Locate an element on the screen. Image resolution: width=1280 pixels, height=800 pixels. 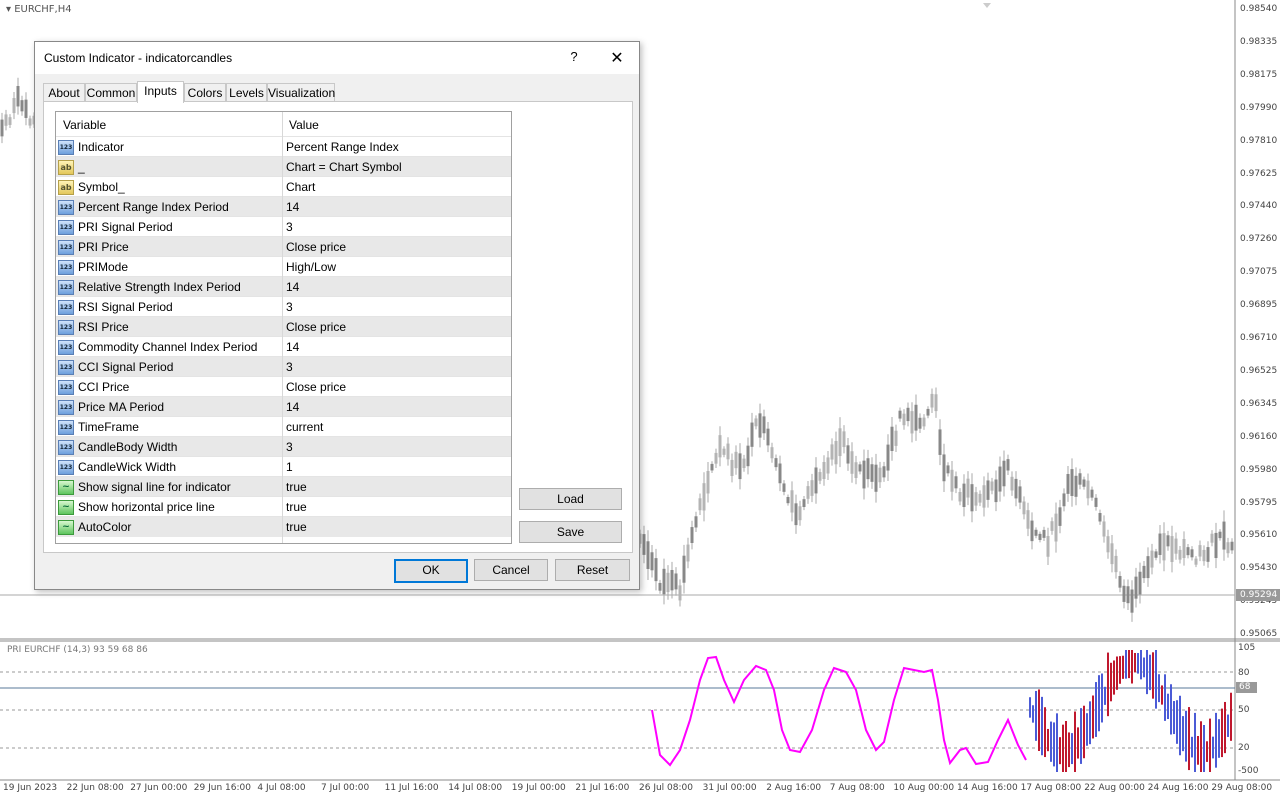
grid-row: 123 PRI Signal Period 3 is located at coordinates (283, 226).